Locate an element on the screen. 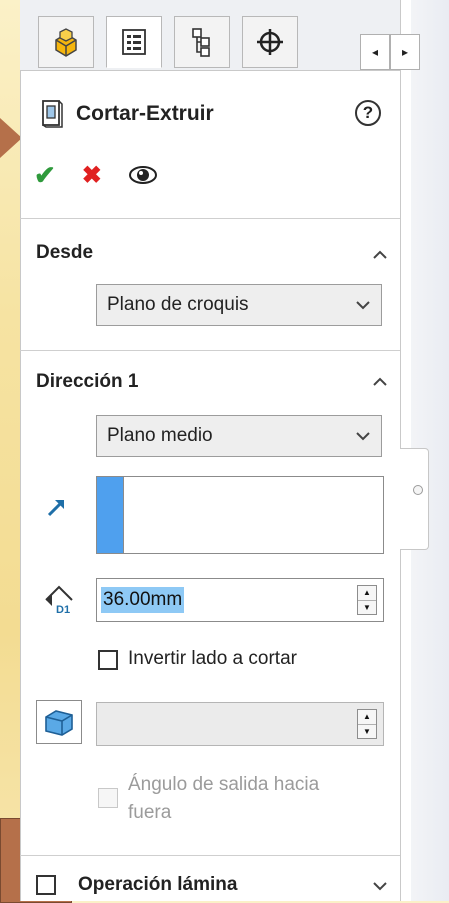 The width and height of the screenshot is (449, 903). flip-side-checkbox is located at coordinates (108, 660).